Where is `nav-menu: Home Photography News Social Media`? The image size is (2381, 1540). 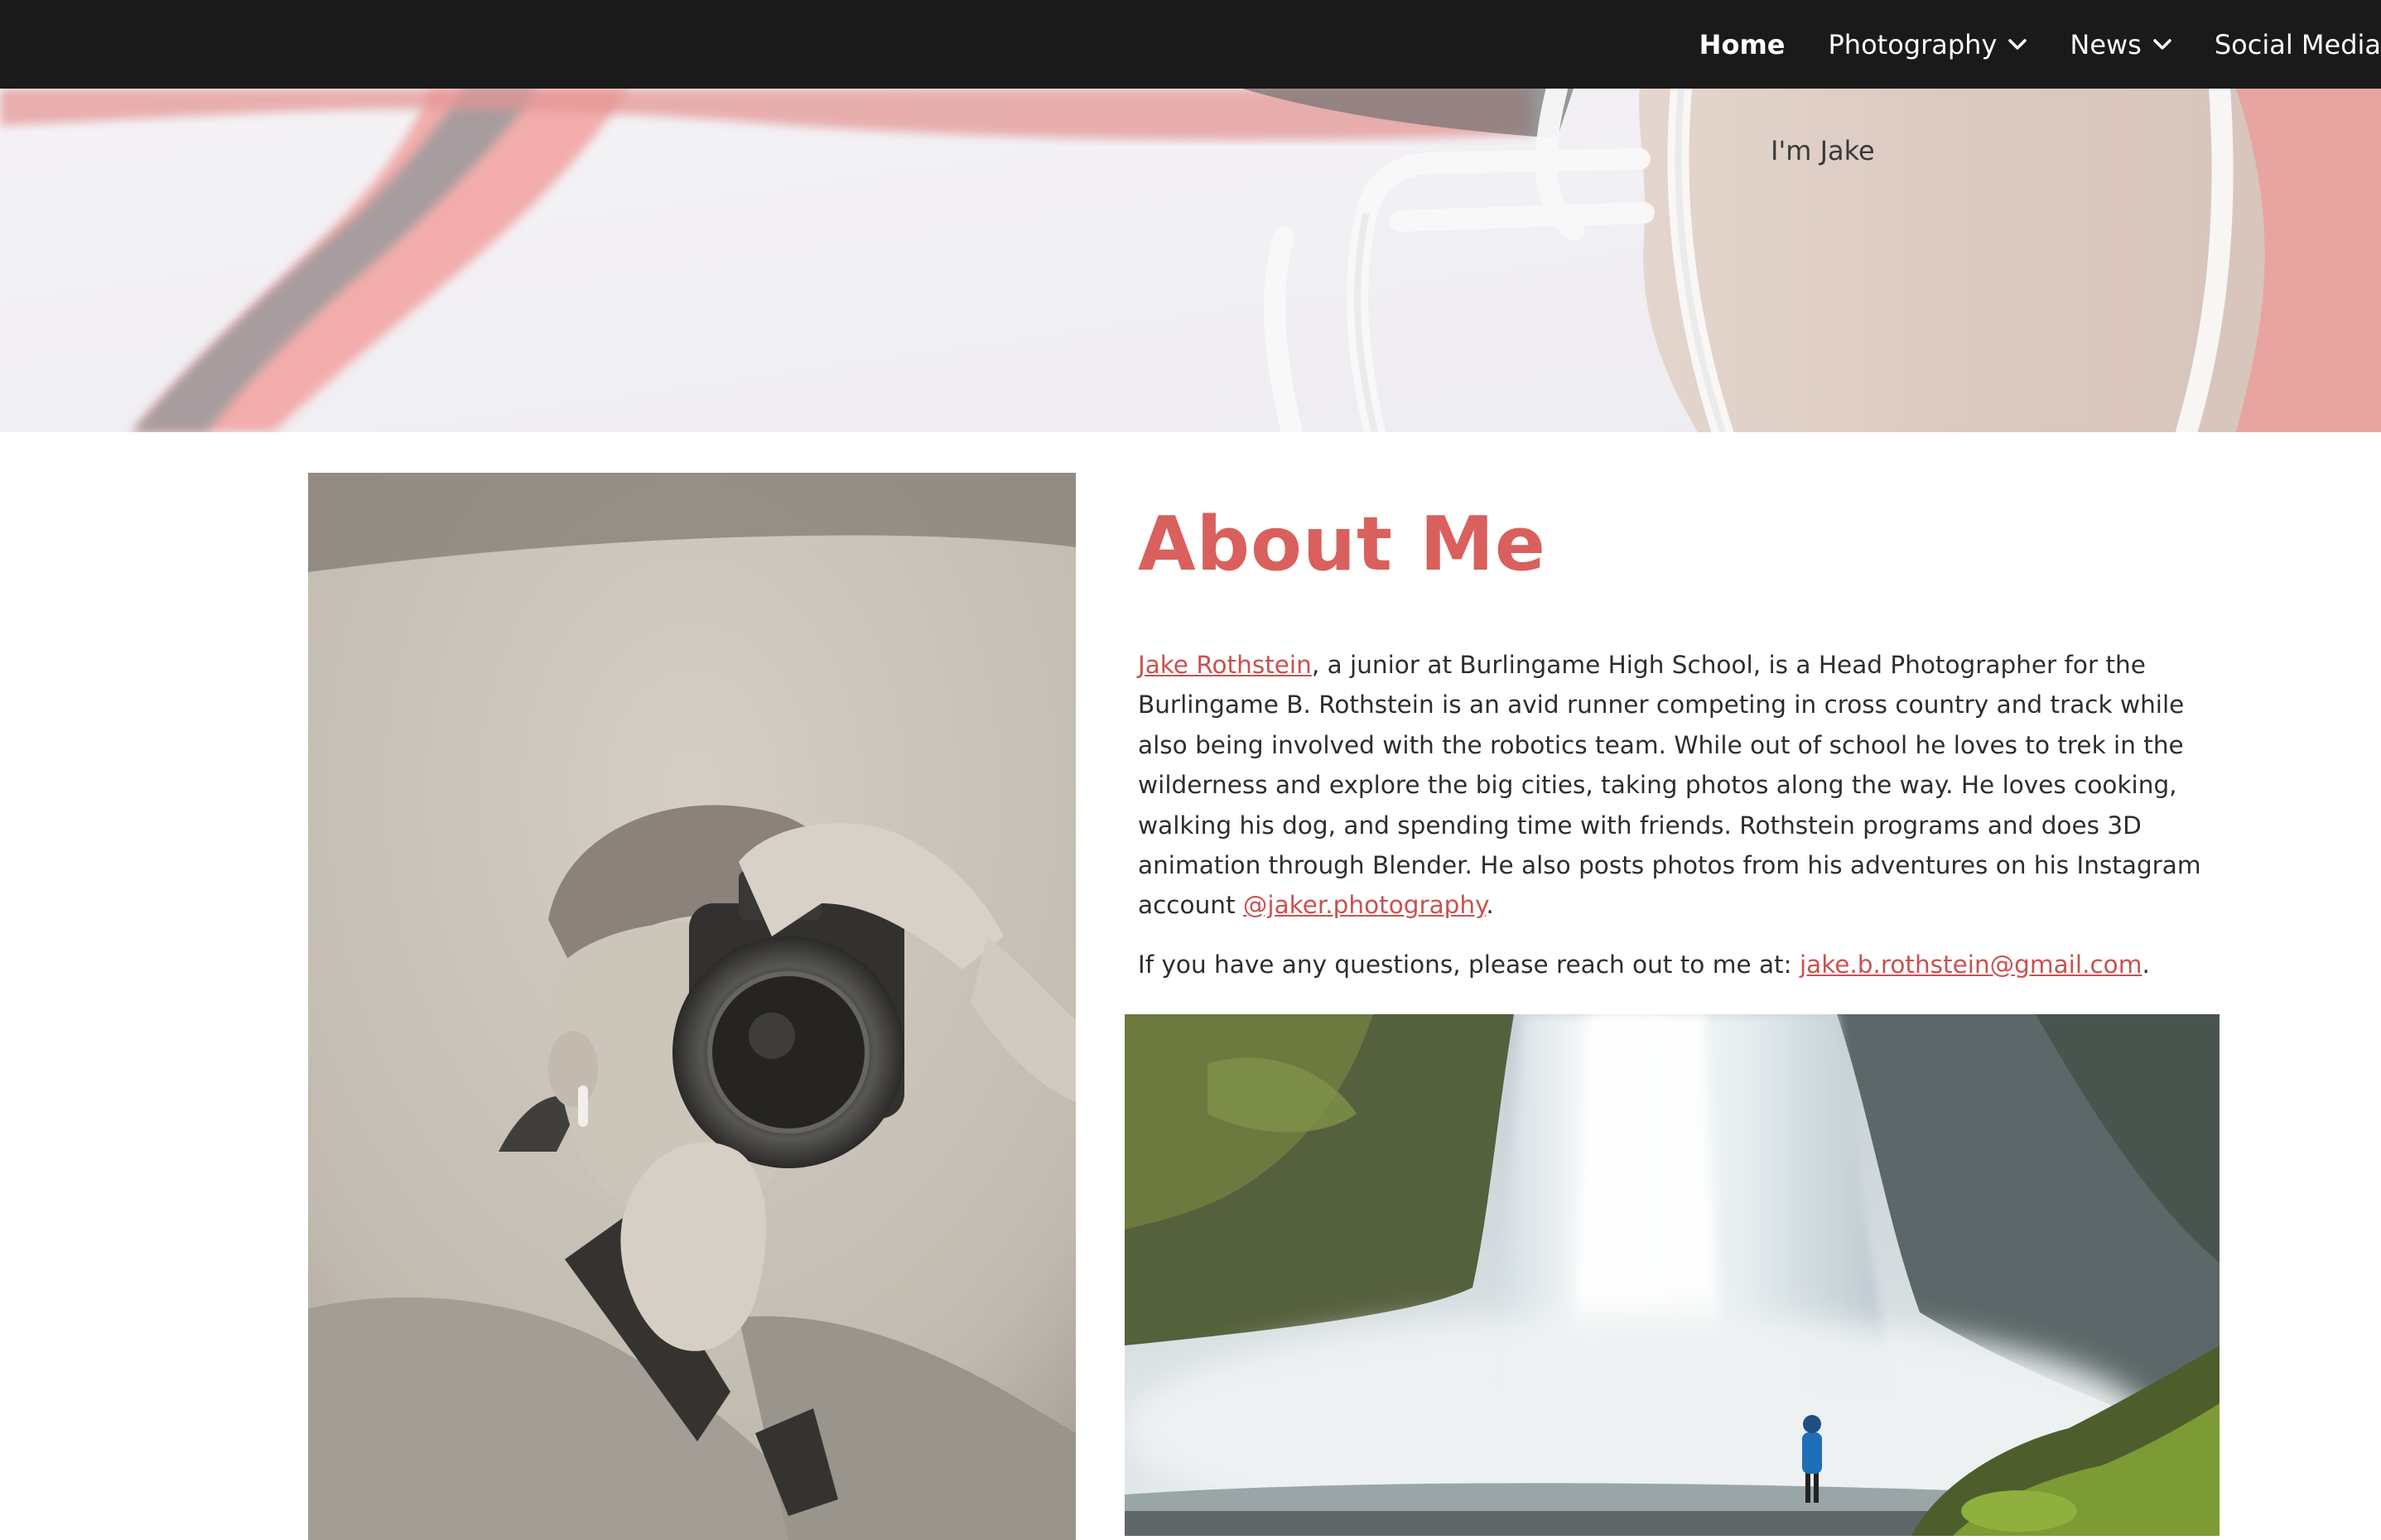 nav-menu: Home Photography News Social Media is located at coordinates (2019, 45).